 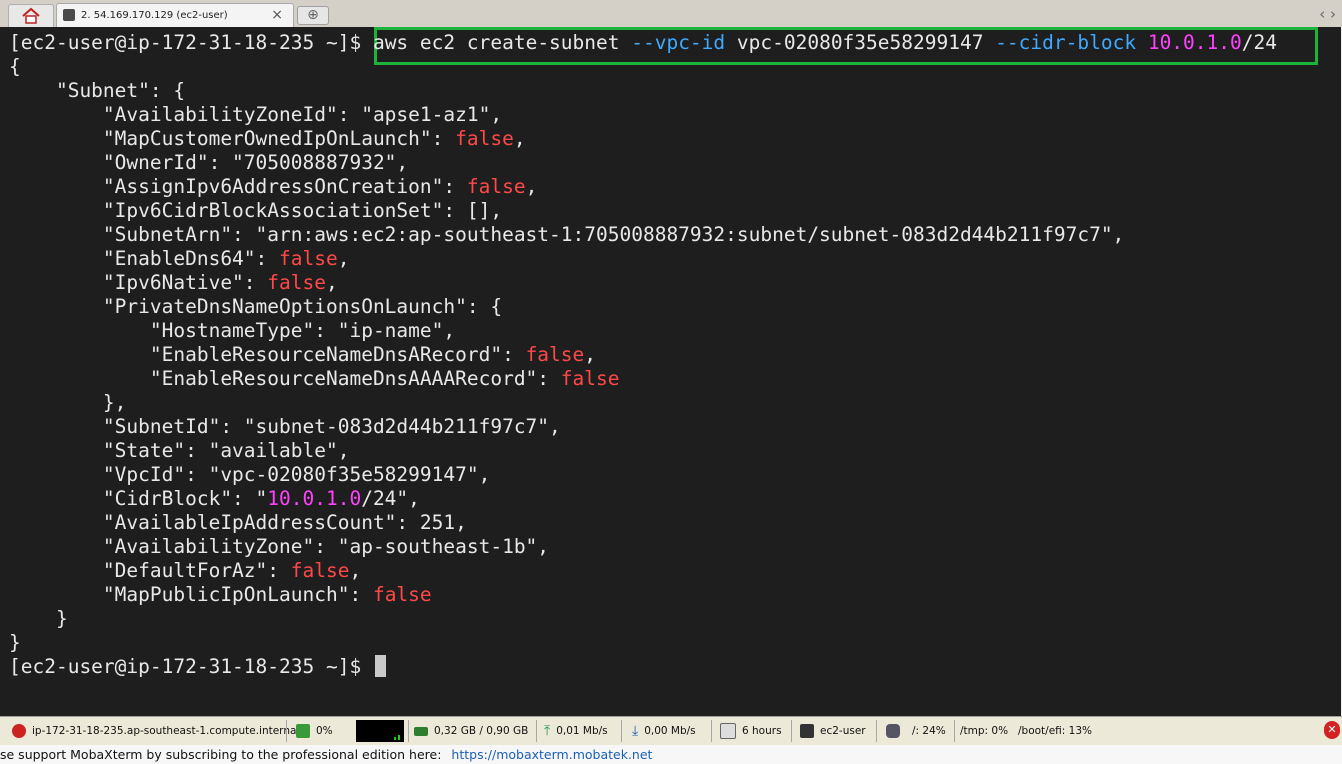 What do you see at coordinates (643, 139) in the screenshot?
I see `terminal-line: "MapCustomerOwnedIpOnLaunch": false,` at bounding box center [643, 139].